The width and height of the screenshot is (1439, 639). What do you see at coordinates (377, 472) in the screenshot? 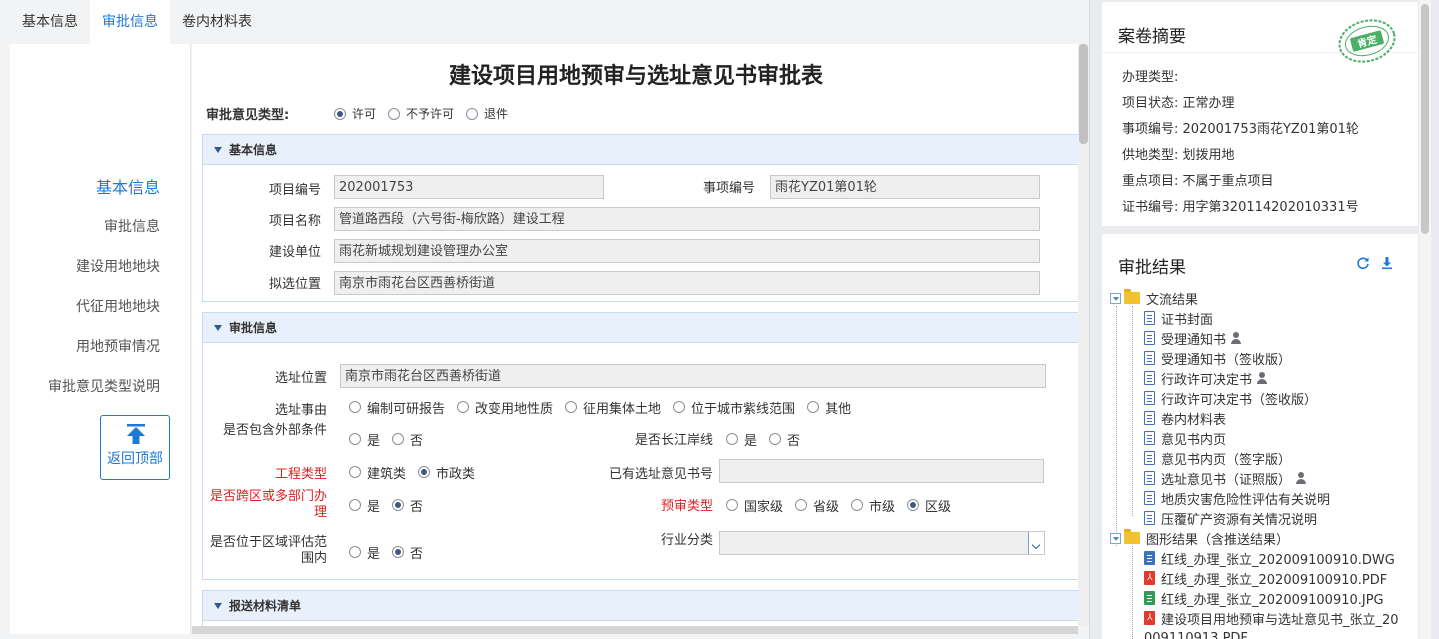
I see `eng-building-radio: 建筑类` at bounding box center [377, 472].